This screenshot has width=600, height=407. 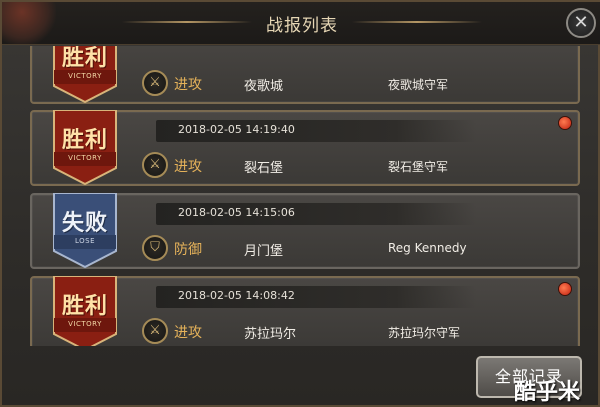 I want to click on opponent-name: Reg Kennedy, so click(x=427, y=248).